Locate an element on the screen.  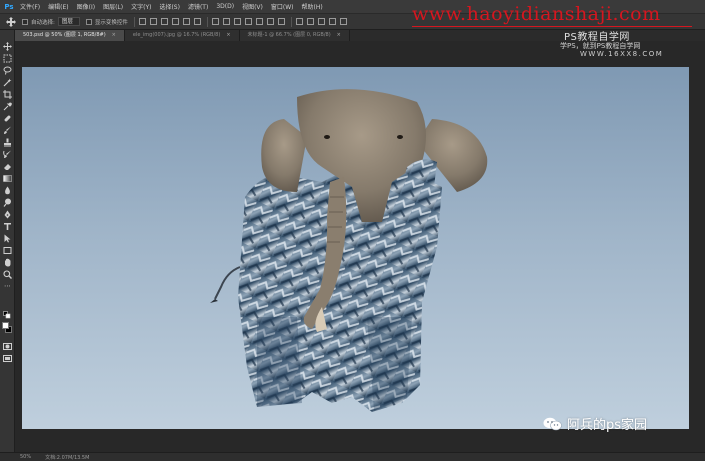
brush-icon is located at coordinates (7, 130).